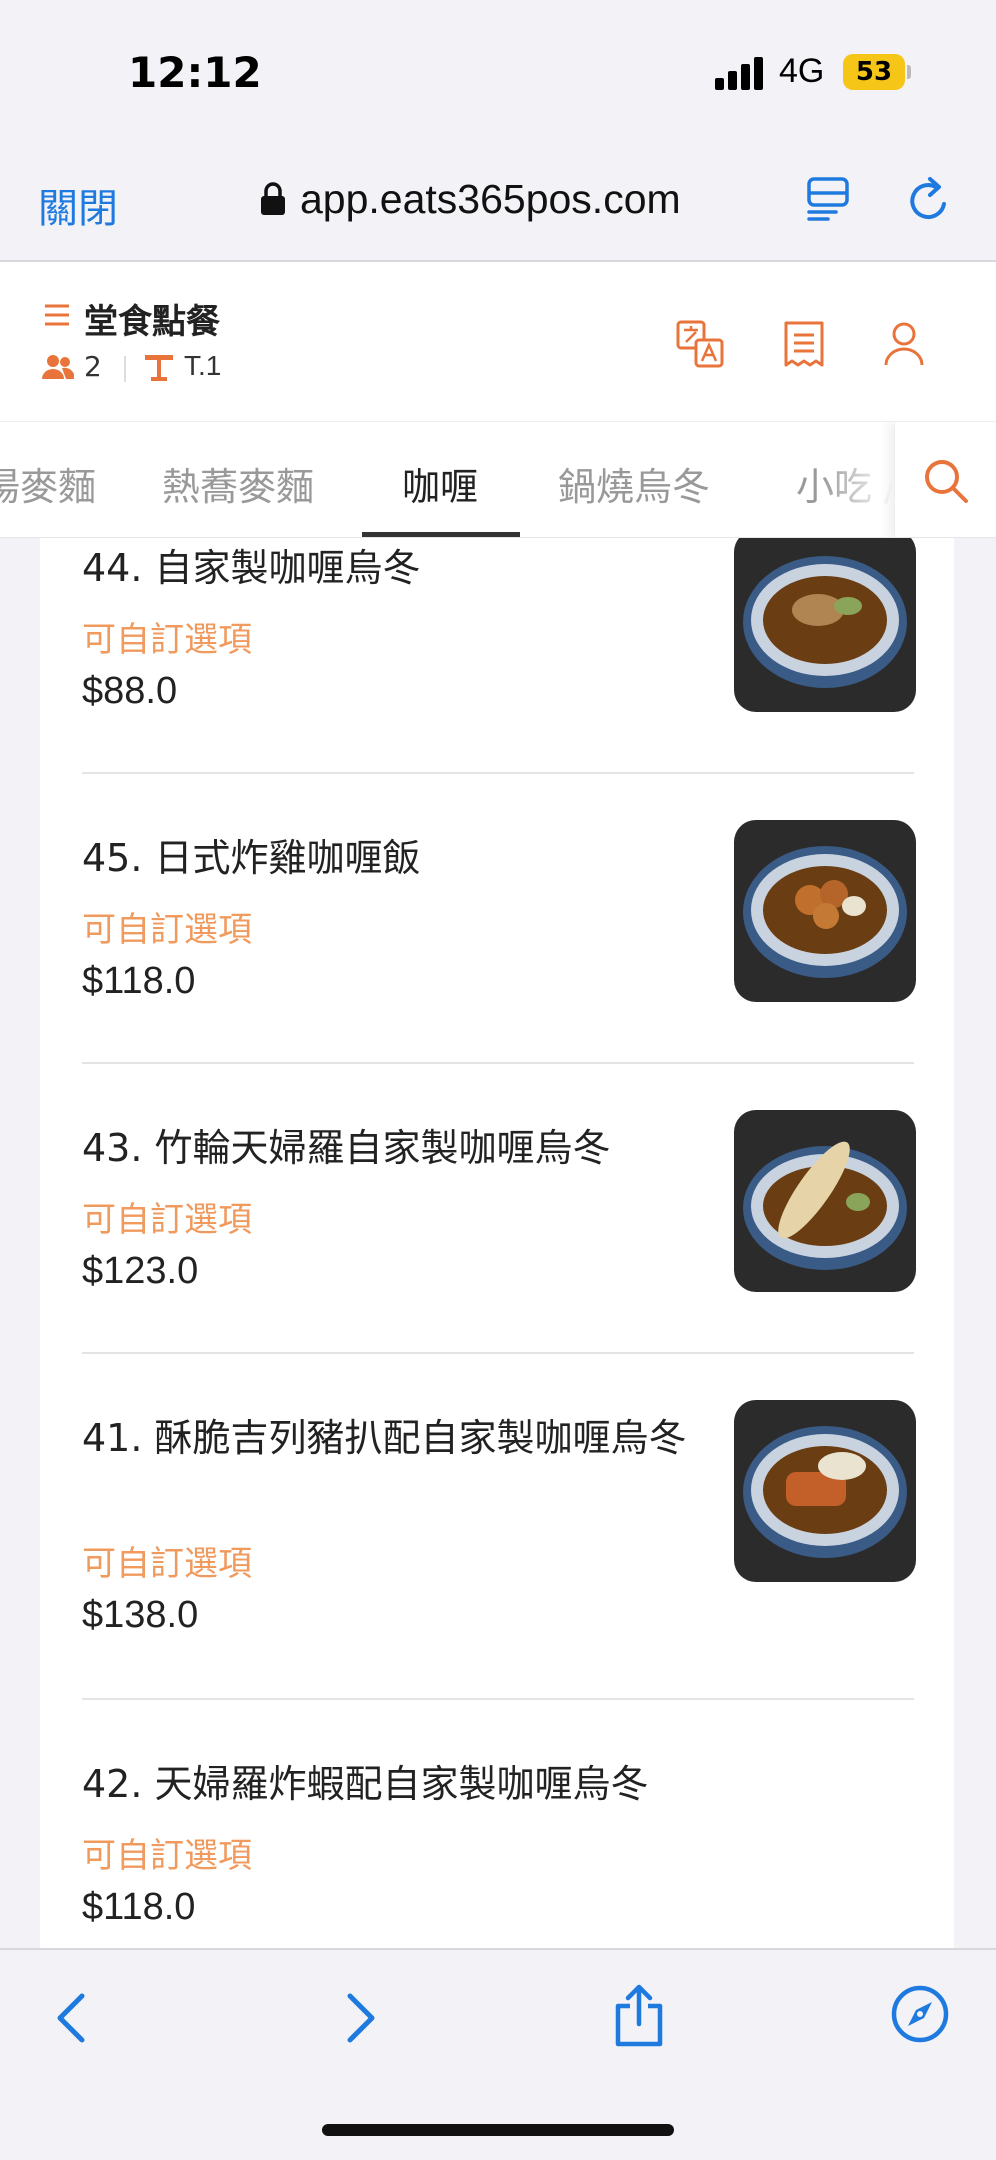  Describe the element at coordinates (152, 318) in the screenshot. I see `page-title: 堂食點餐` at that location.